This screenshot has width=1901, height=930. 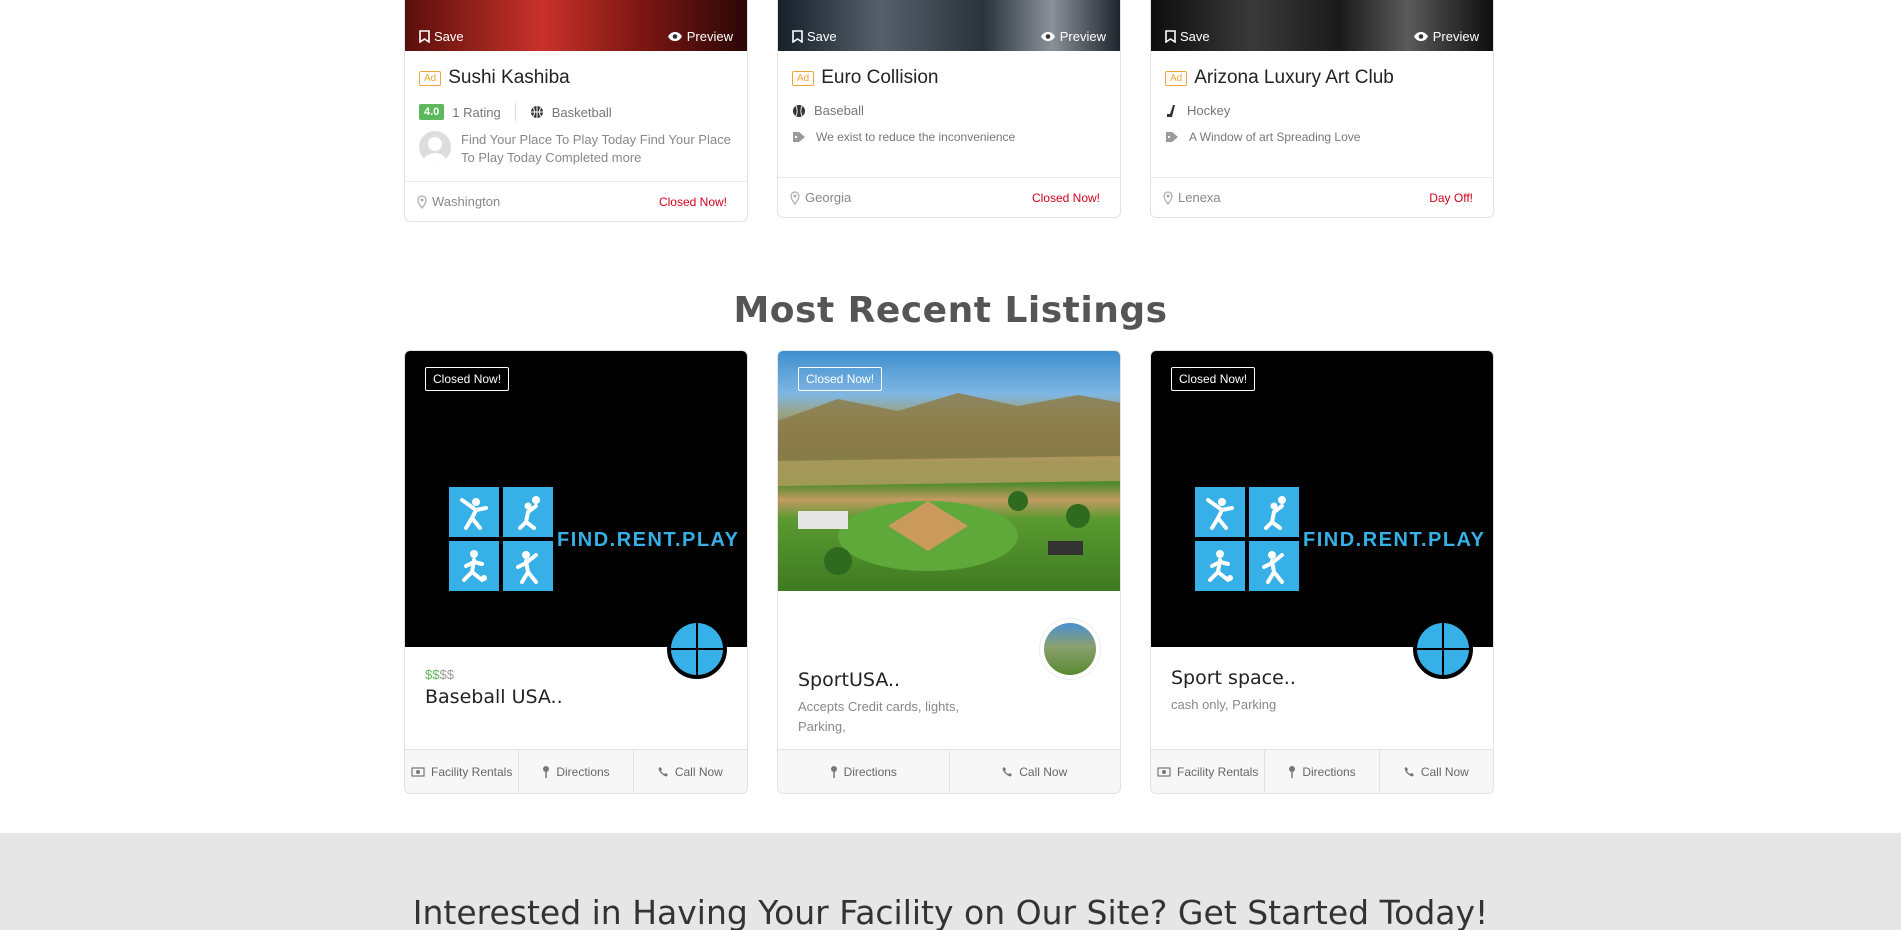 What do you see at coordinates (466, 201) in the screenshot?
I see `location-label: Washington` at bounding box center [466, 201].